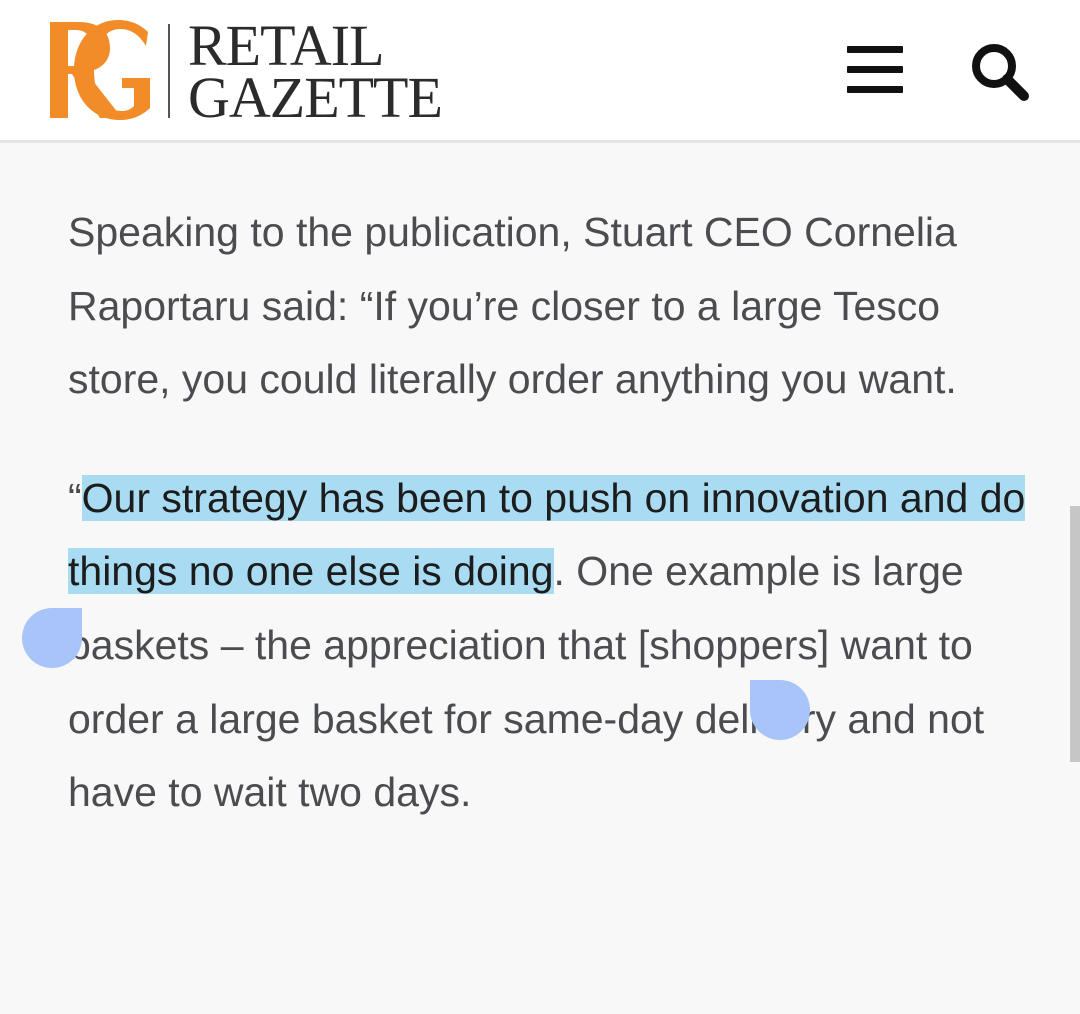 The width and height of the screenshot is (1080, 1014). I want to click on logo-line-2: GAZETTE, so click(315, 97).